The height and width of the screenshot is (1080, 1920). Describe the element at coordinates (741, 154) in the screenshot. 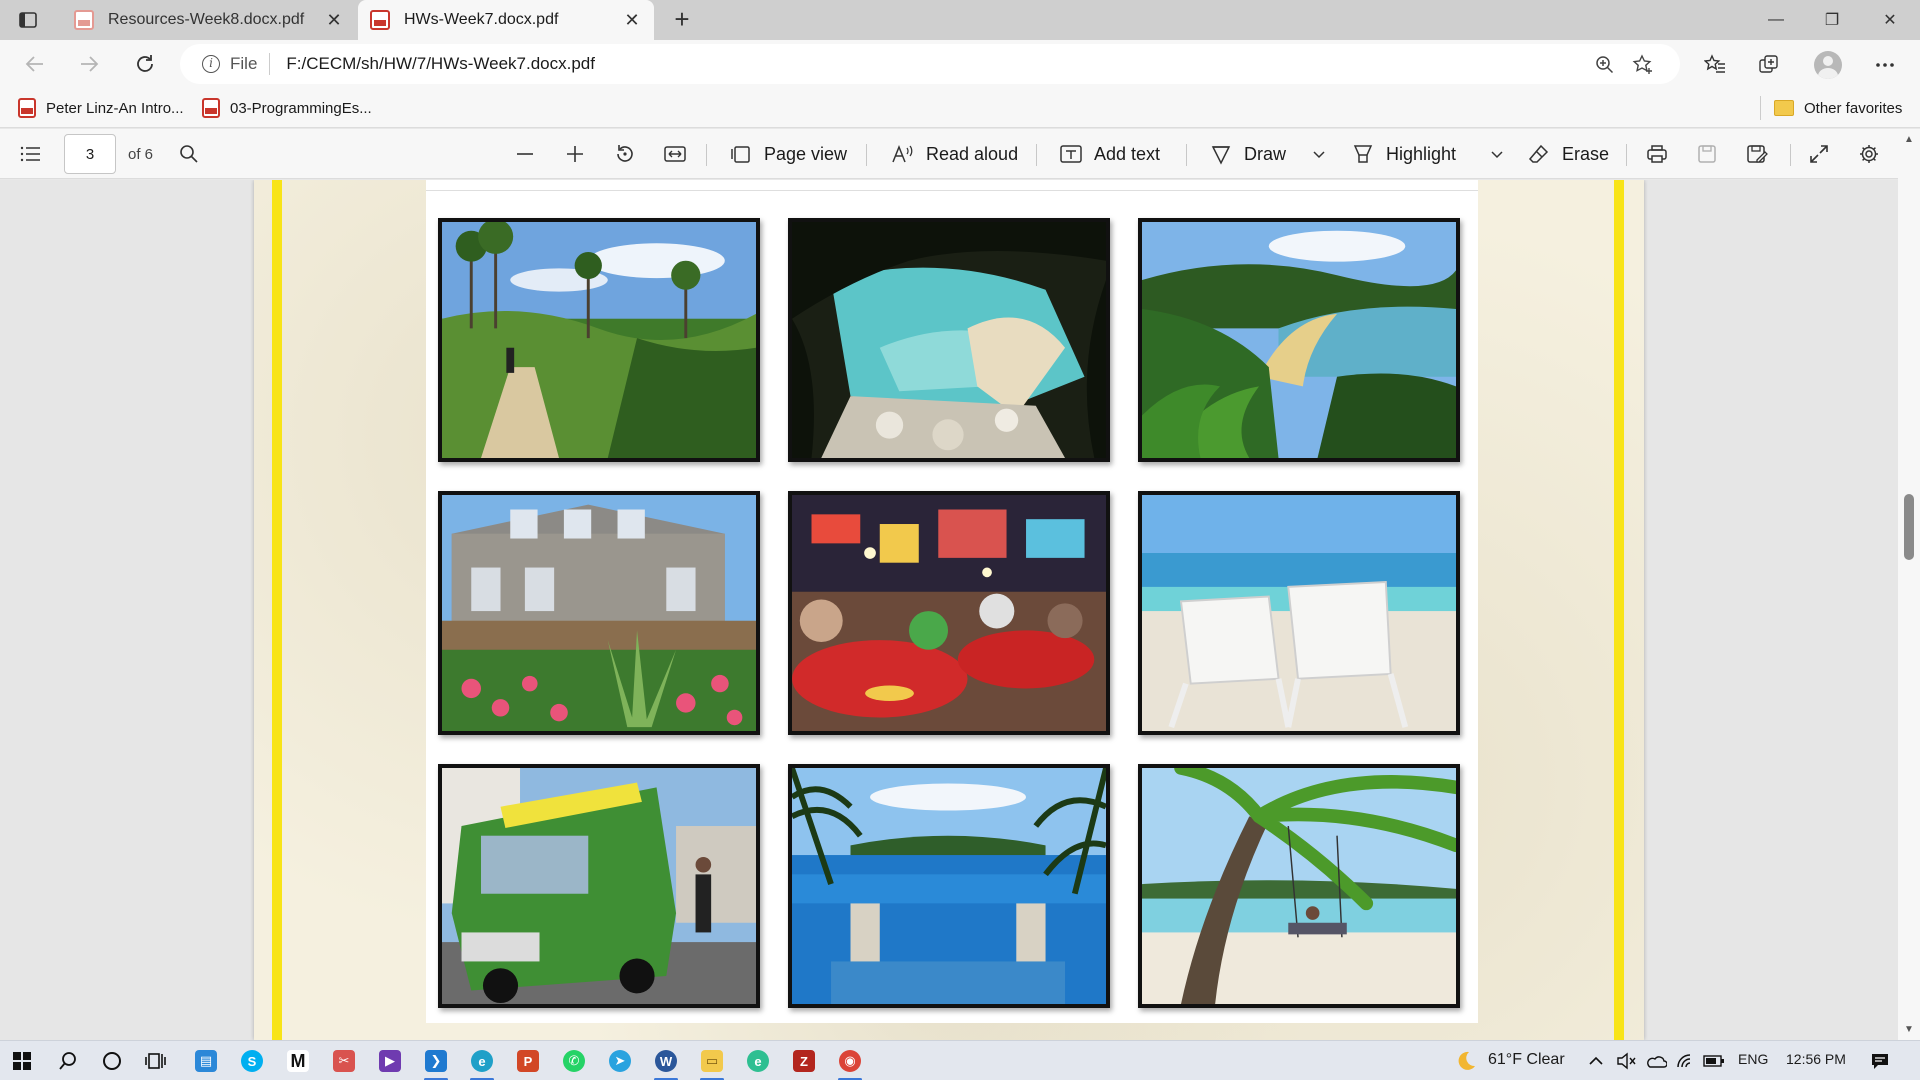

I see `page-view-icon` at that location.